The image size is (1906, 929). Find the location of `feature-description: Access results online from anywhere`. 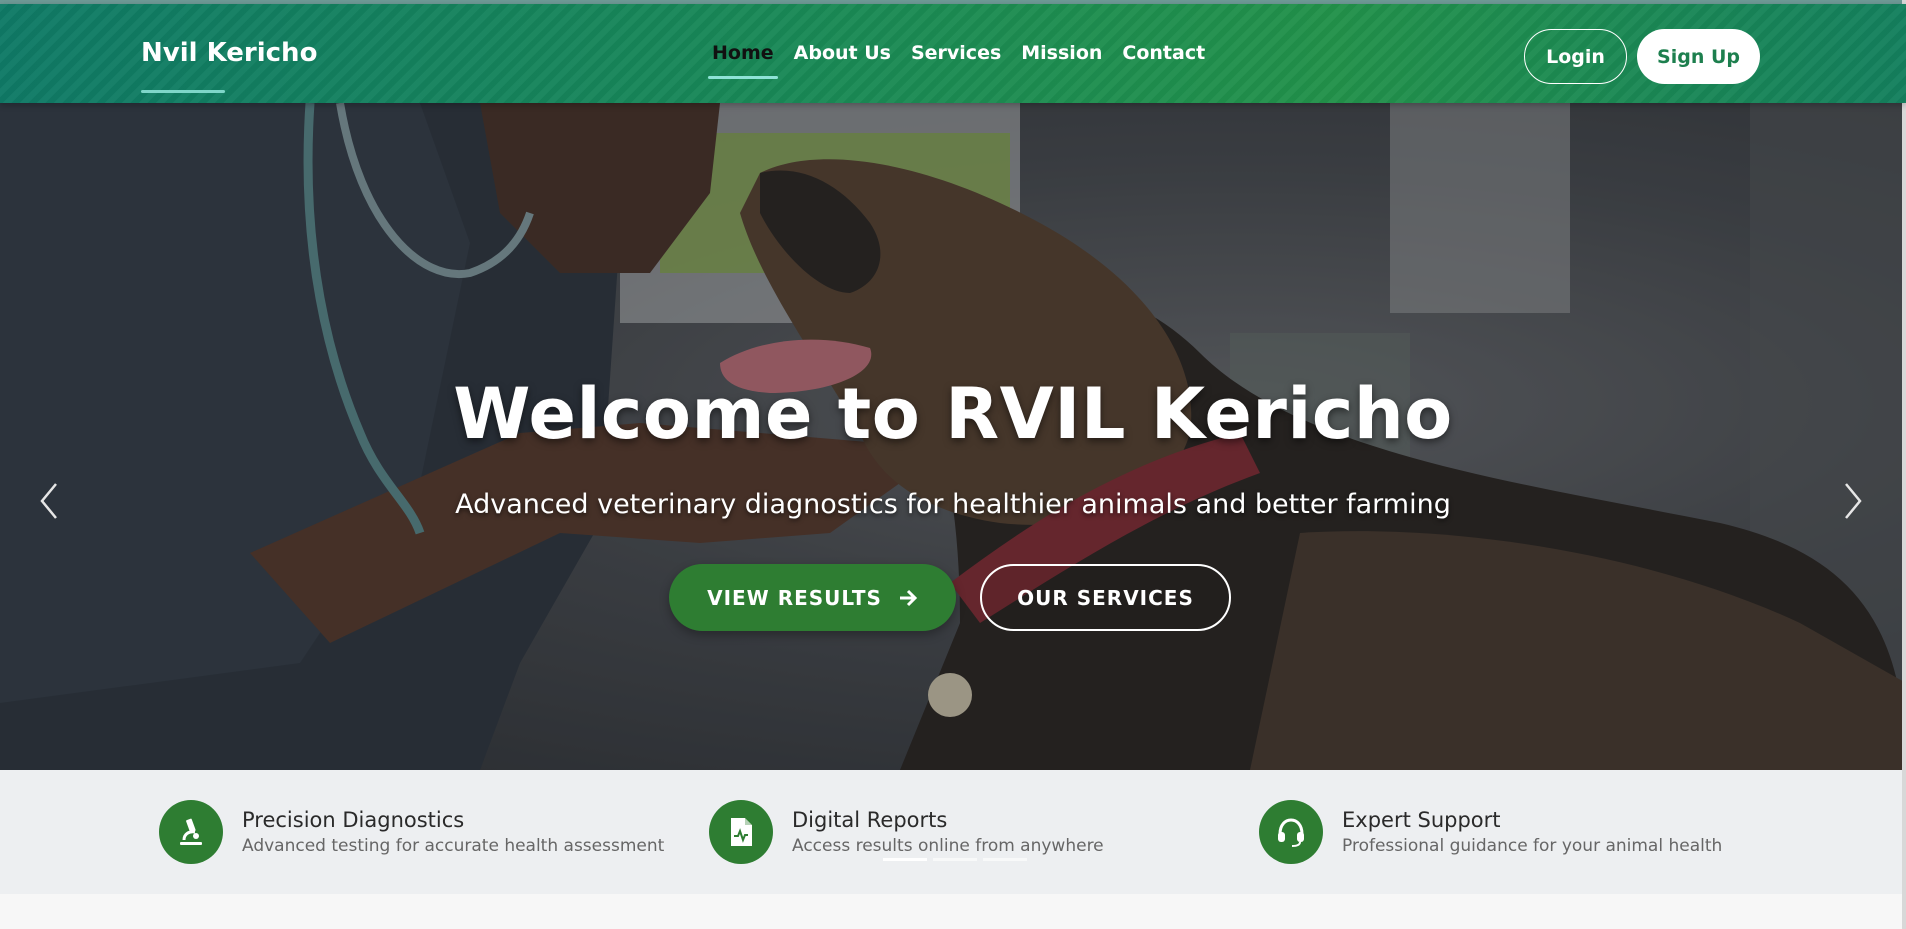

feature-description: Access results online from anywhere is located at coordinates (948, 846).